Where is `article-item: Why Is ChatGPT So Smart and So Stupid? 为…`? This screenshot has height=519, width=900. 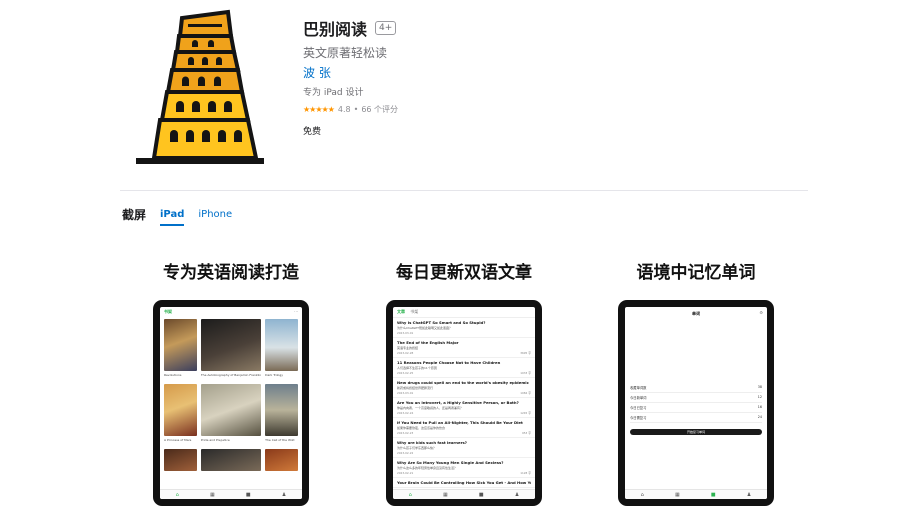 article-item: Why Is ChatGPT So Smart and So Stupid? 为… is located at coordinates (464, 328).